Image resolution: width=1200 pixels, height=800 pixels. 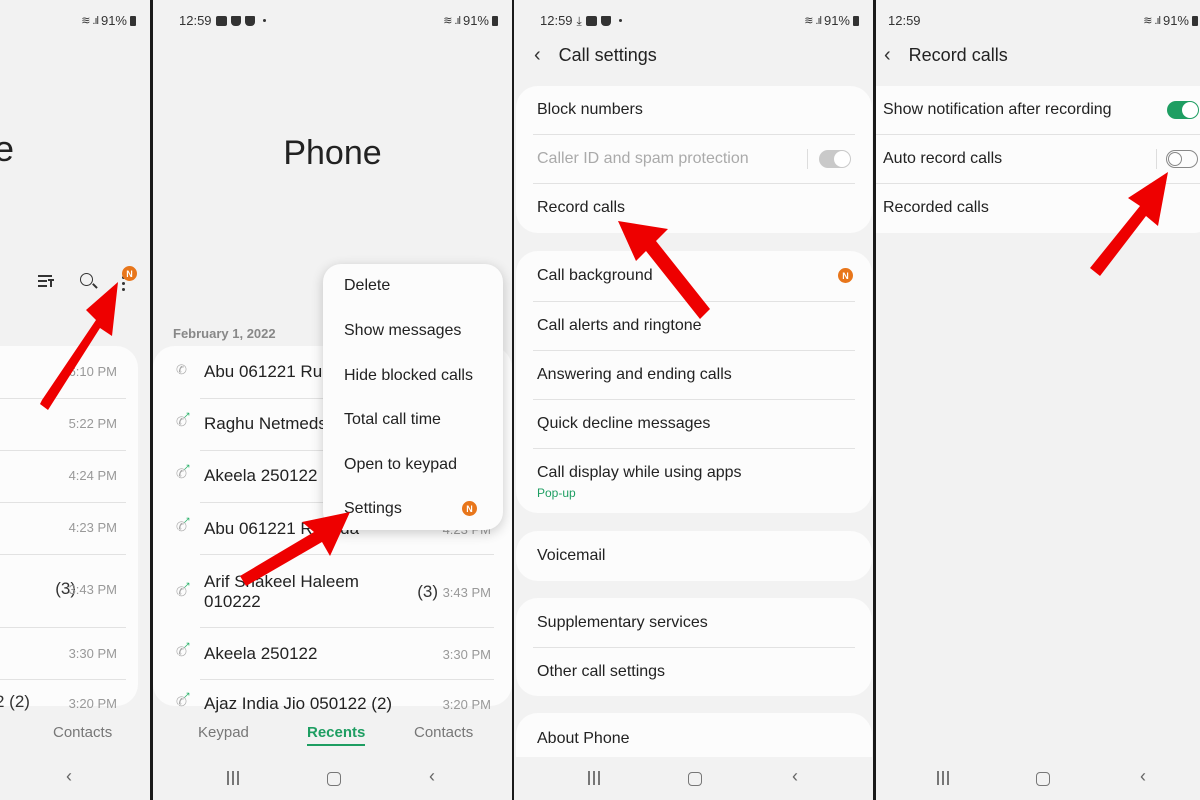 What do you see at coordinates (634, 375) in the screenshot?
I see `setting-answering-ending: Answering and ending calls` at bounding box center [634, 375].